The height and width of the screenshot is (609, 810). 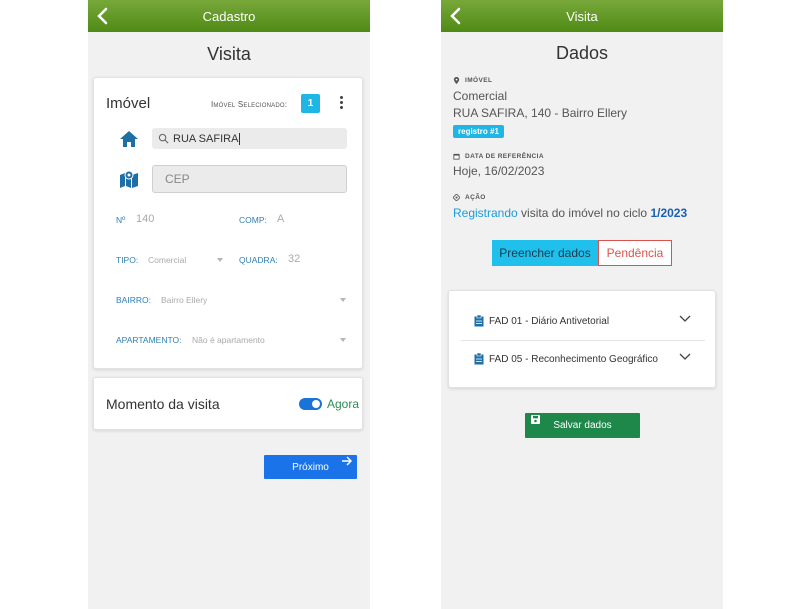 What do you see at coordinates (280, 219) in the screenshot?
I see `comp-field: A` at bounding box center [280, 219].